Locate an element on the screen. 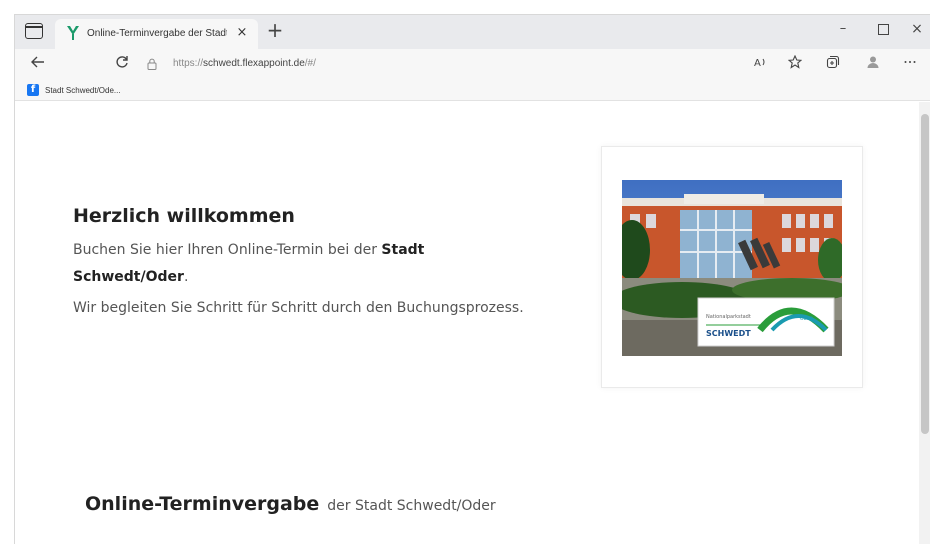 The height and width of the screenshot is (544, 930). minimize-button: – is located at coordinates (843, 30).